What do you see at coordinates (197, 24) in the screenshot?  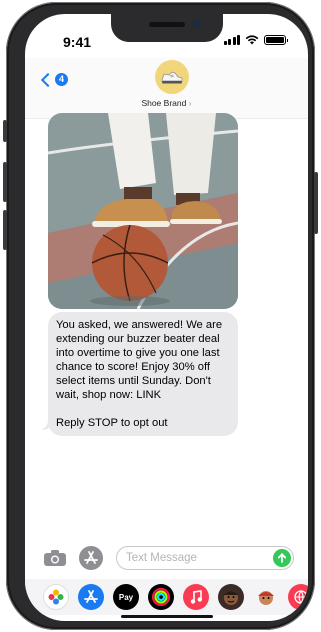 I see `front-camera` at bounding box center [197, 24].